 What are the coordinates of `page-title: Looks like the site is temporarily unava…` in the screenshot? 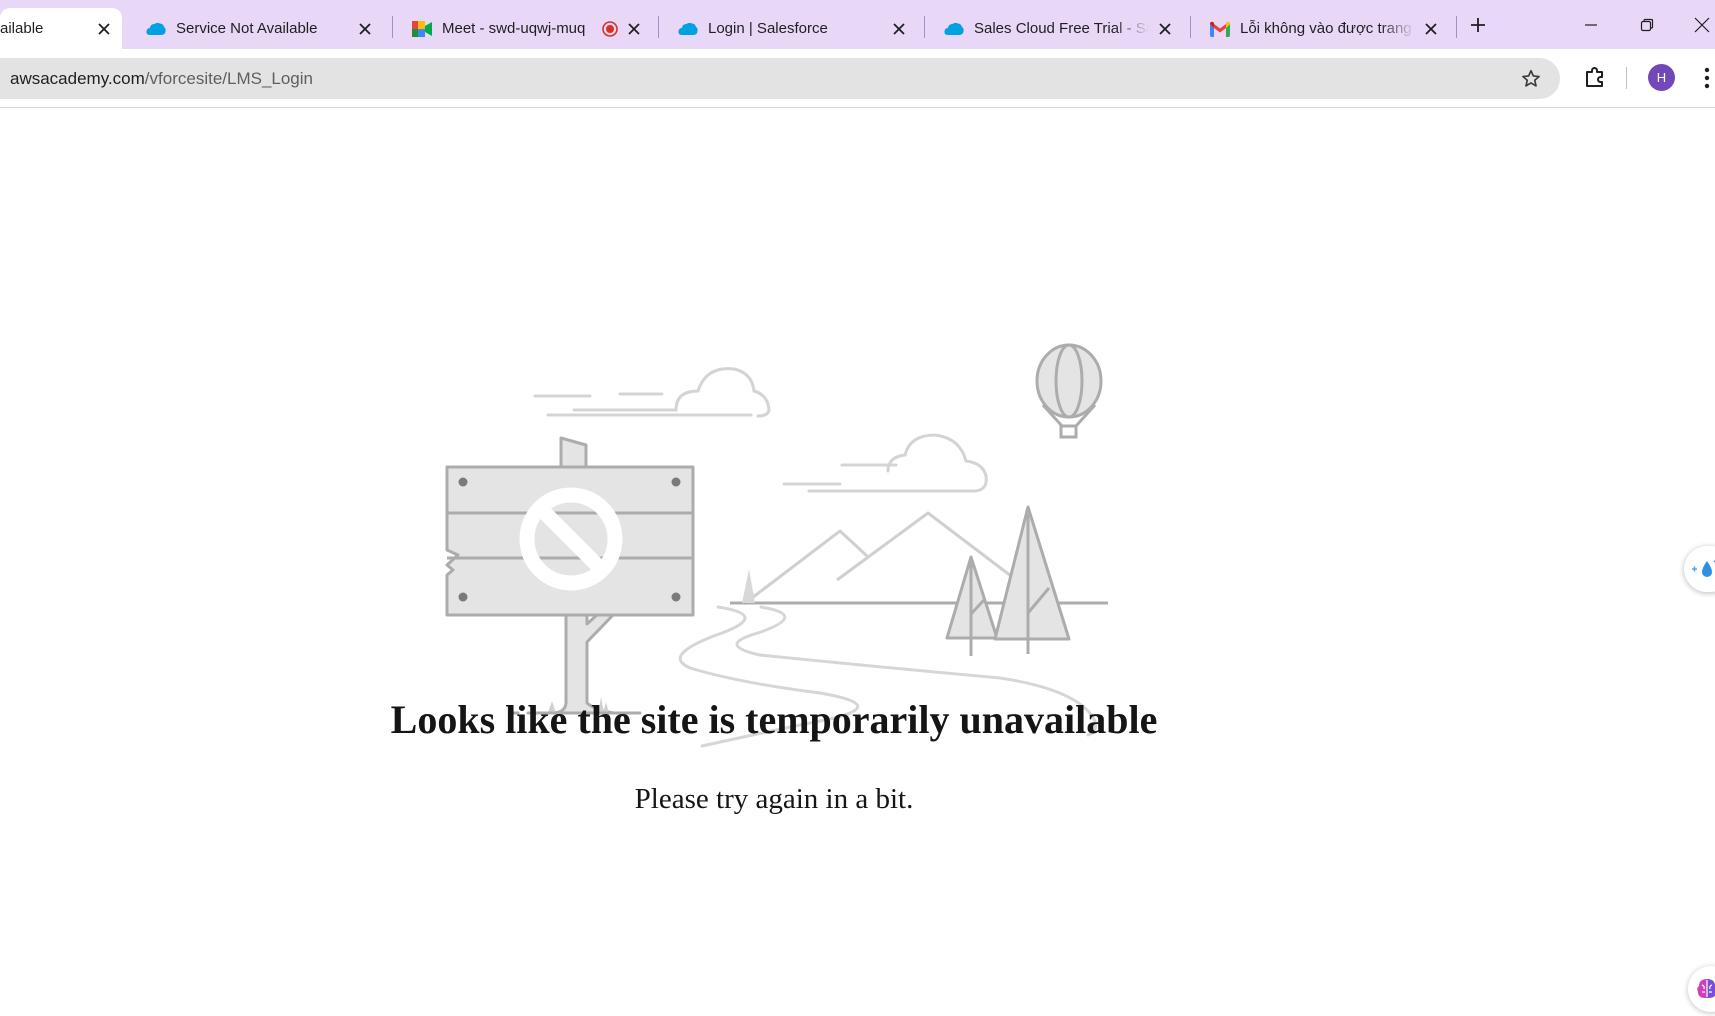 It's located at (774, 719).